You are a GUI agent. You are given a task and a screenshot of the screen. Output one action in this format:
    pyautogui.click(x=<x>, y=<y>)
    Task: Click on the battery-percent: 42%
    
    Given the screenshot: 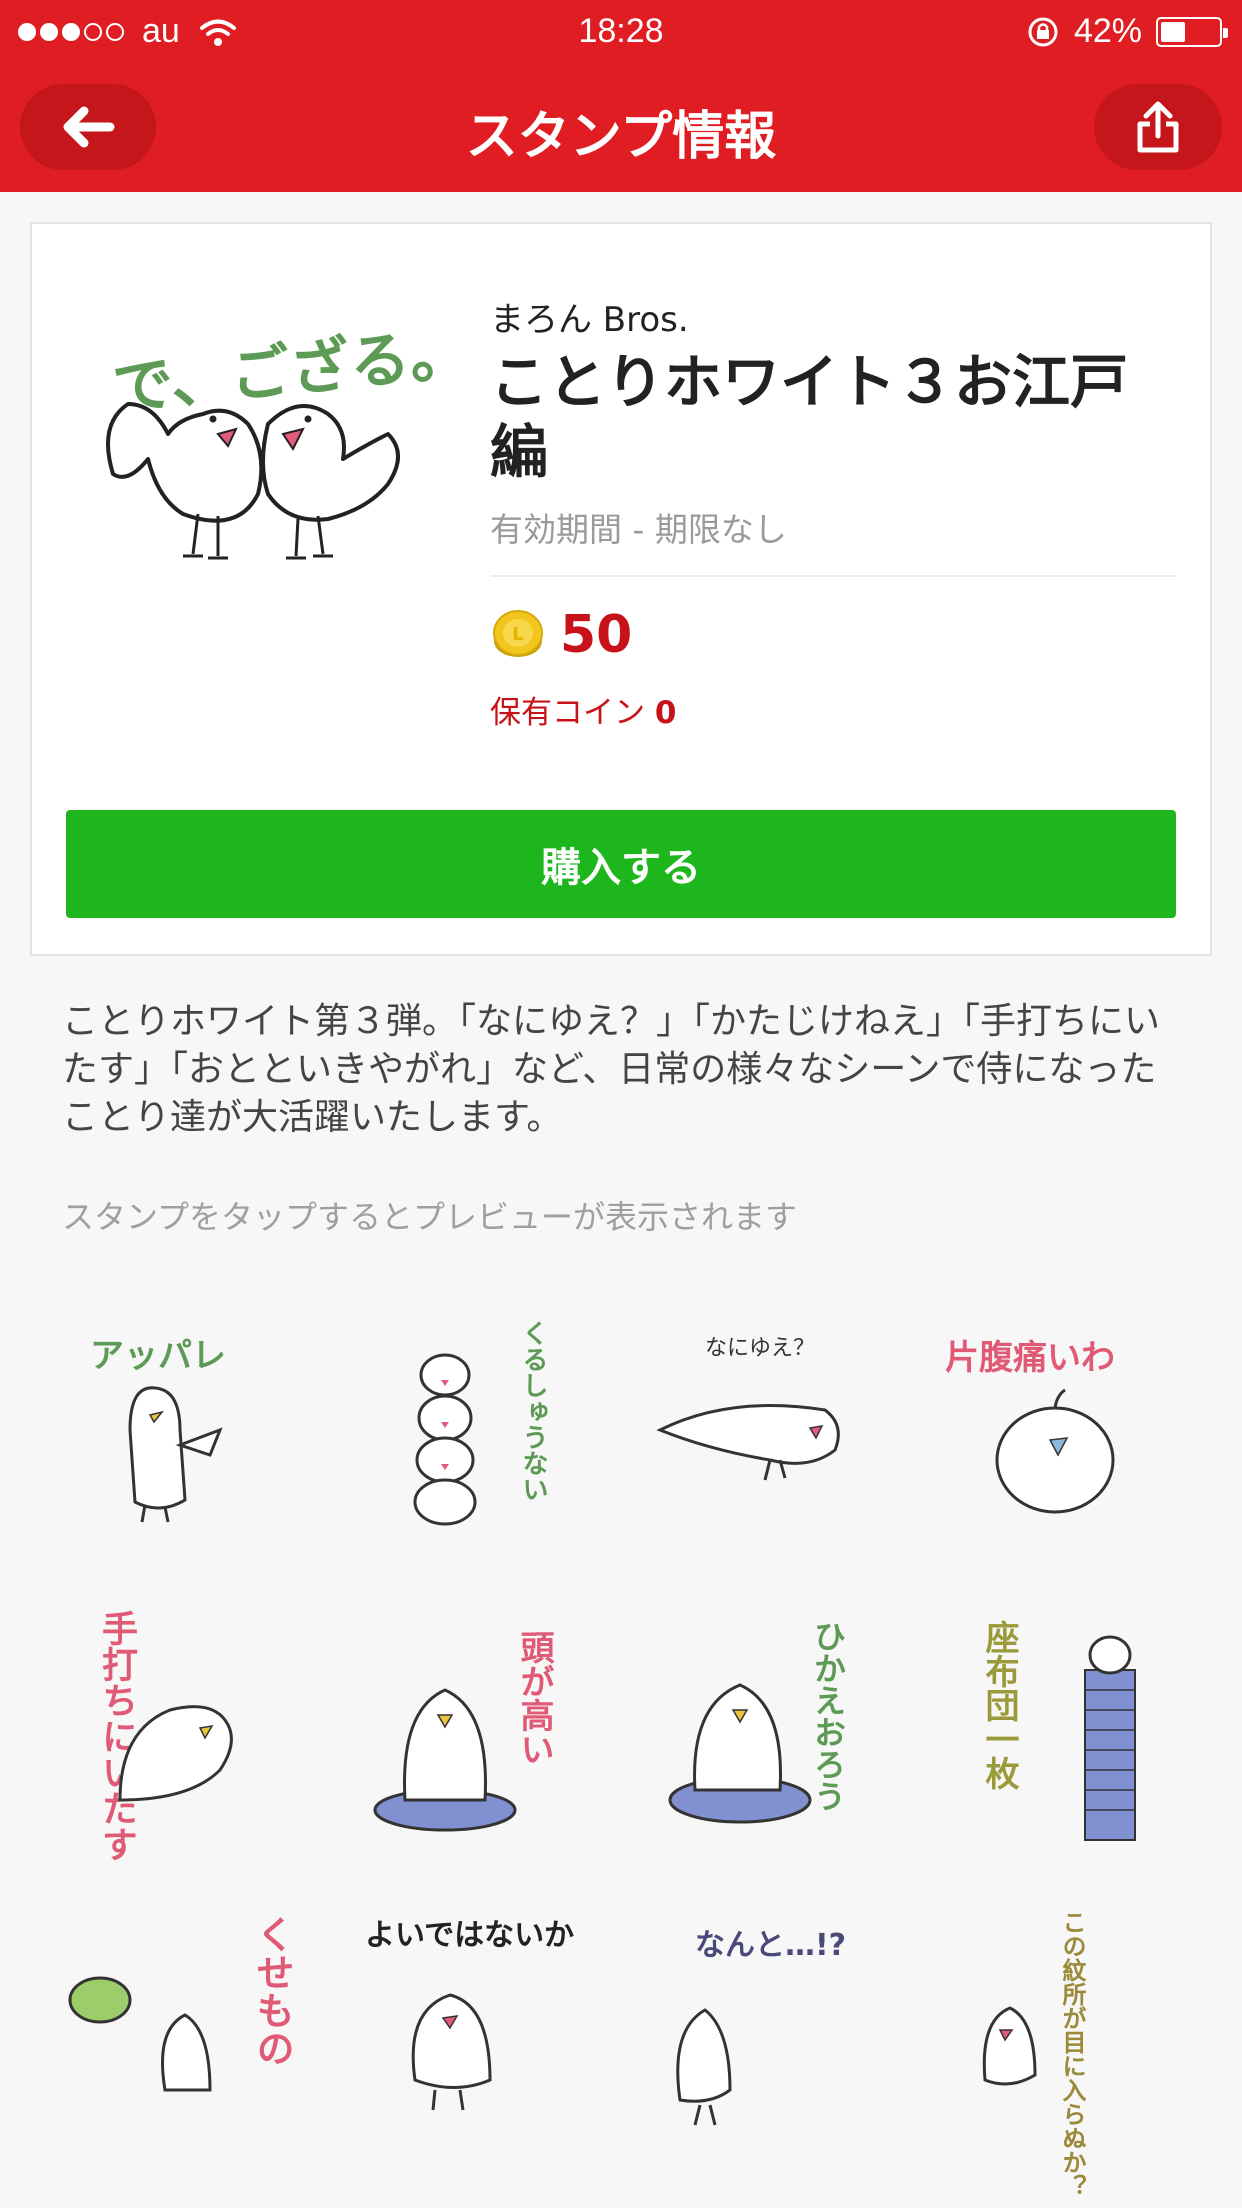 What is the action you would take?
    pyautogui.click(x=1107, y=31)
    